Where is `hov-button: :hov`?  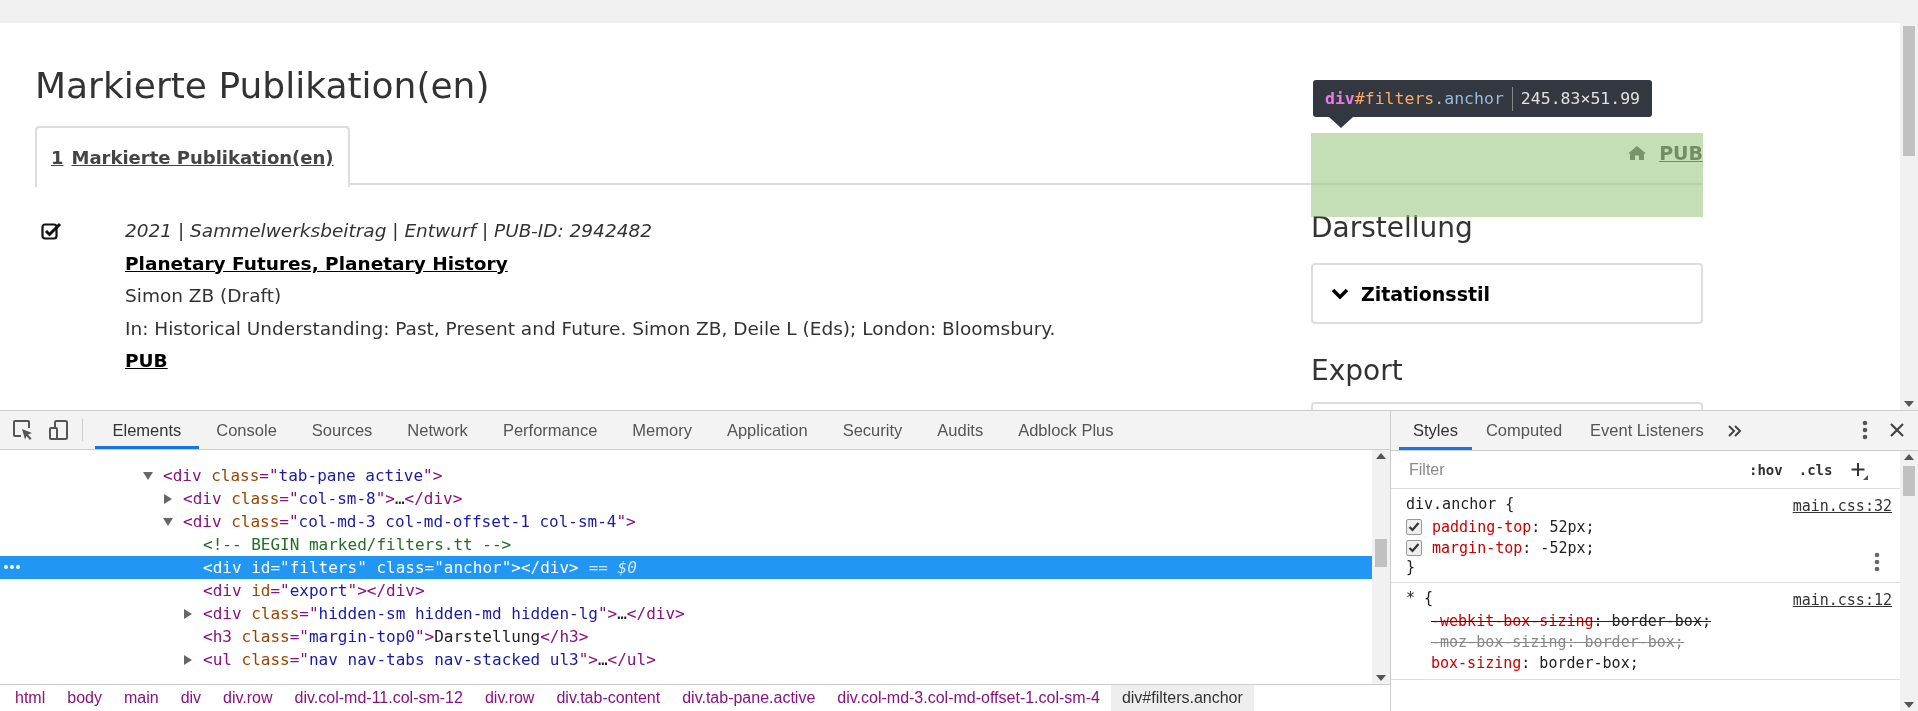 hov-button: :hov is located at coordinates (1766, 469).